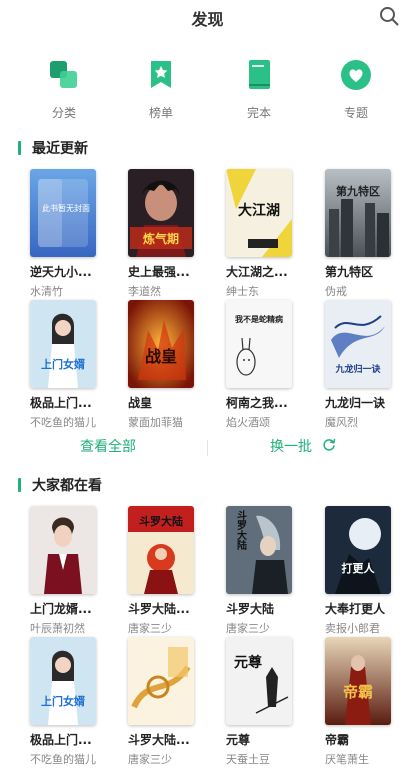 This screenshot has height=775, width=415. Describe the element at coordinates (291, 447) in the screenshot. I see `refresh-label: 换一批` at that location.